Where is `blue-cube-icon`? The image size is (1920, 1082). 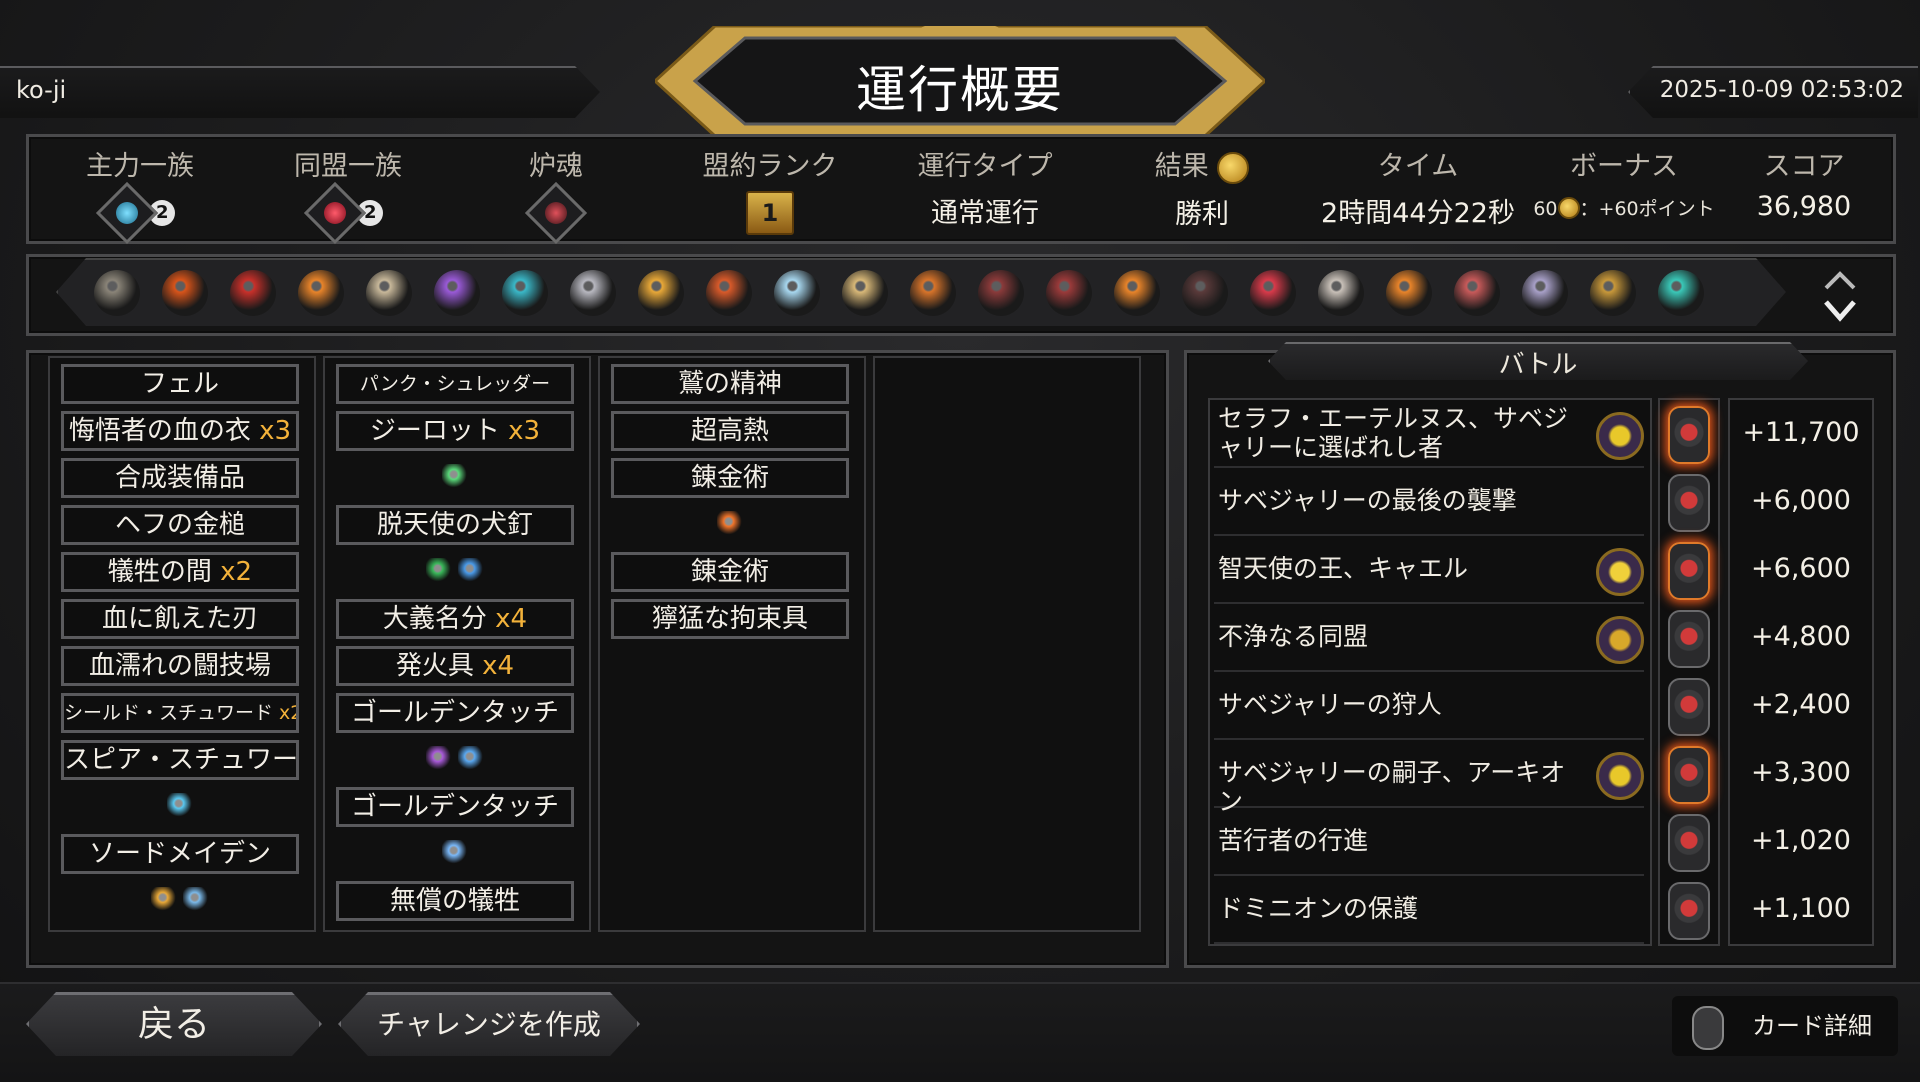
blue-cube-icon is located at coordinates (471, 571).